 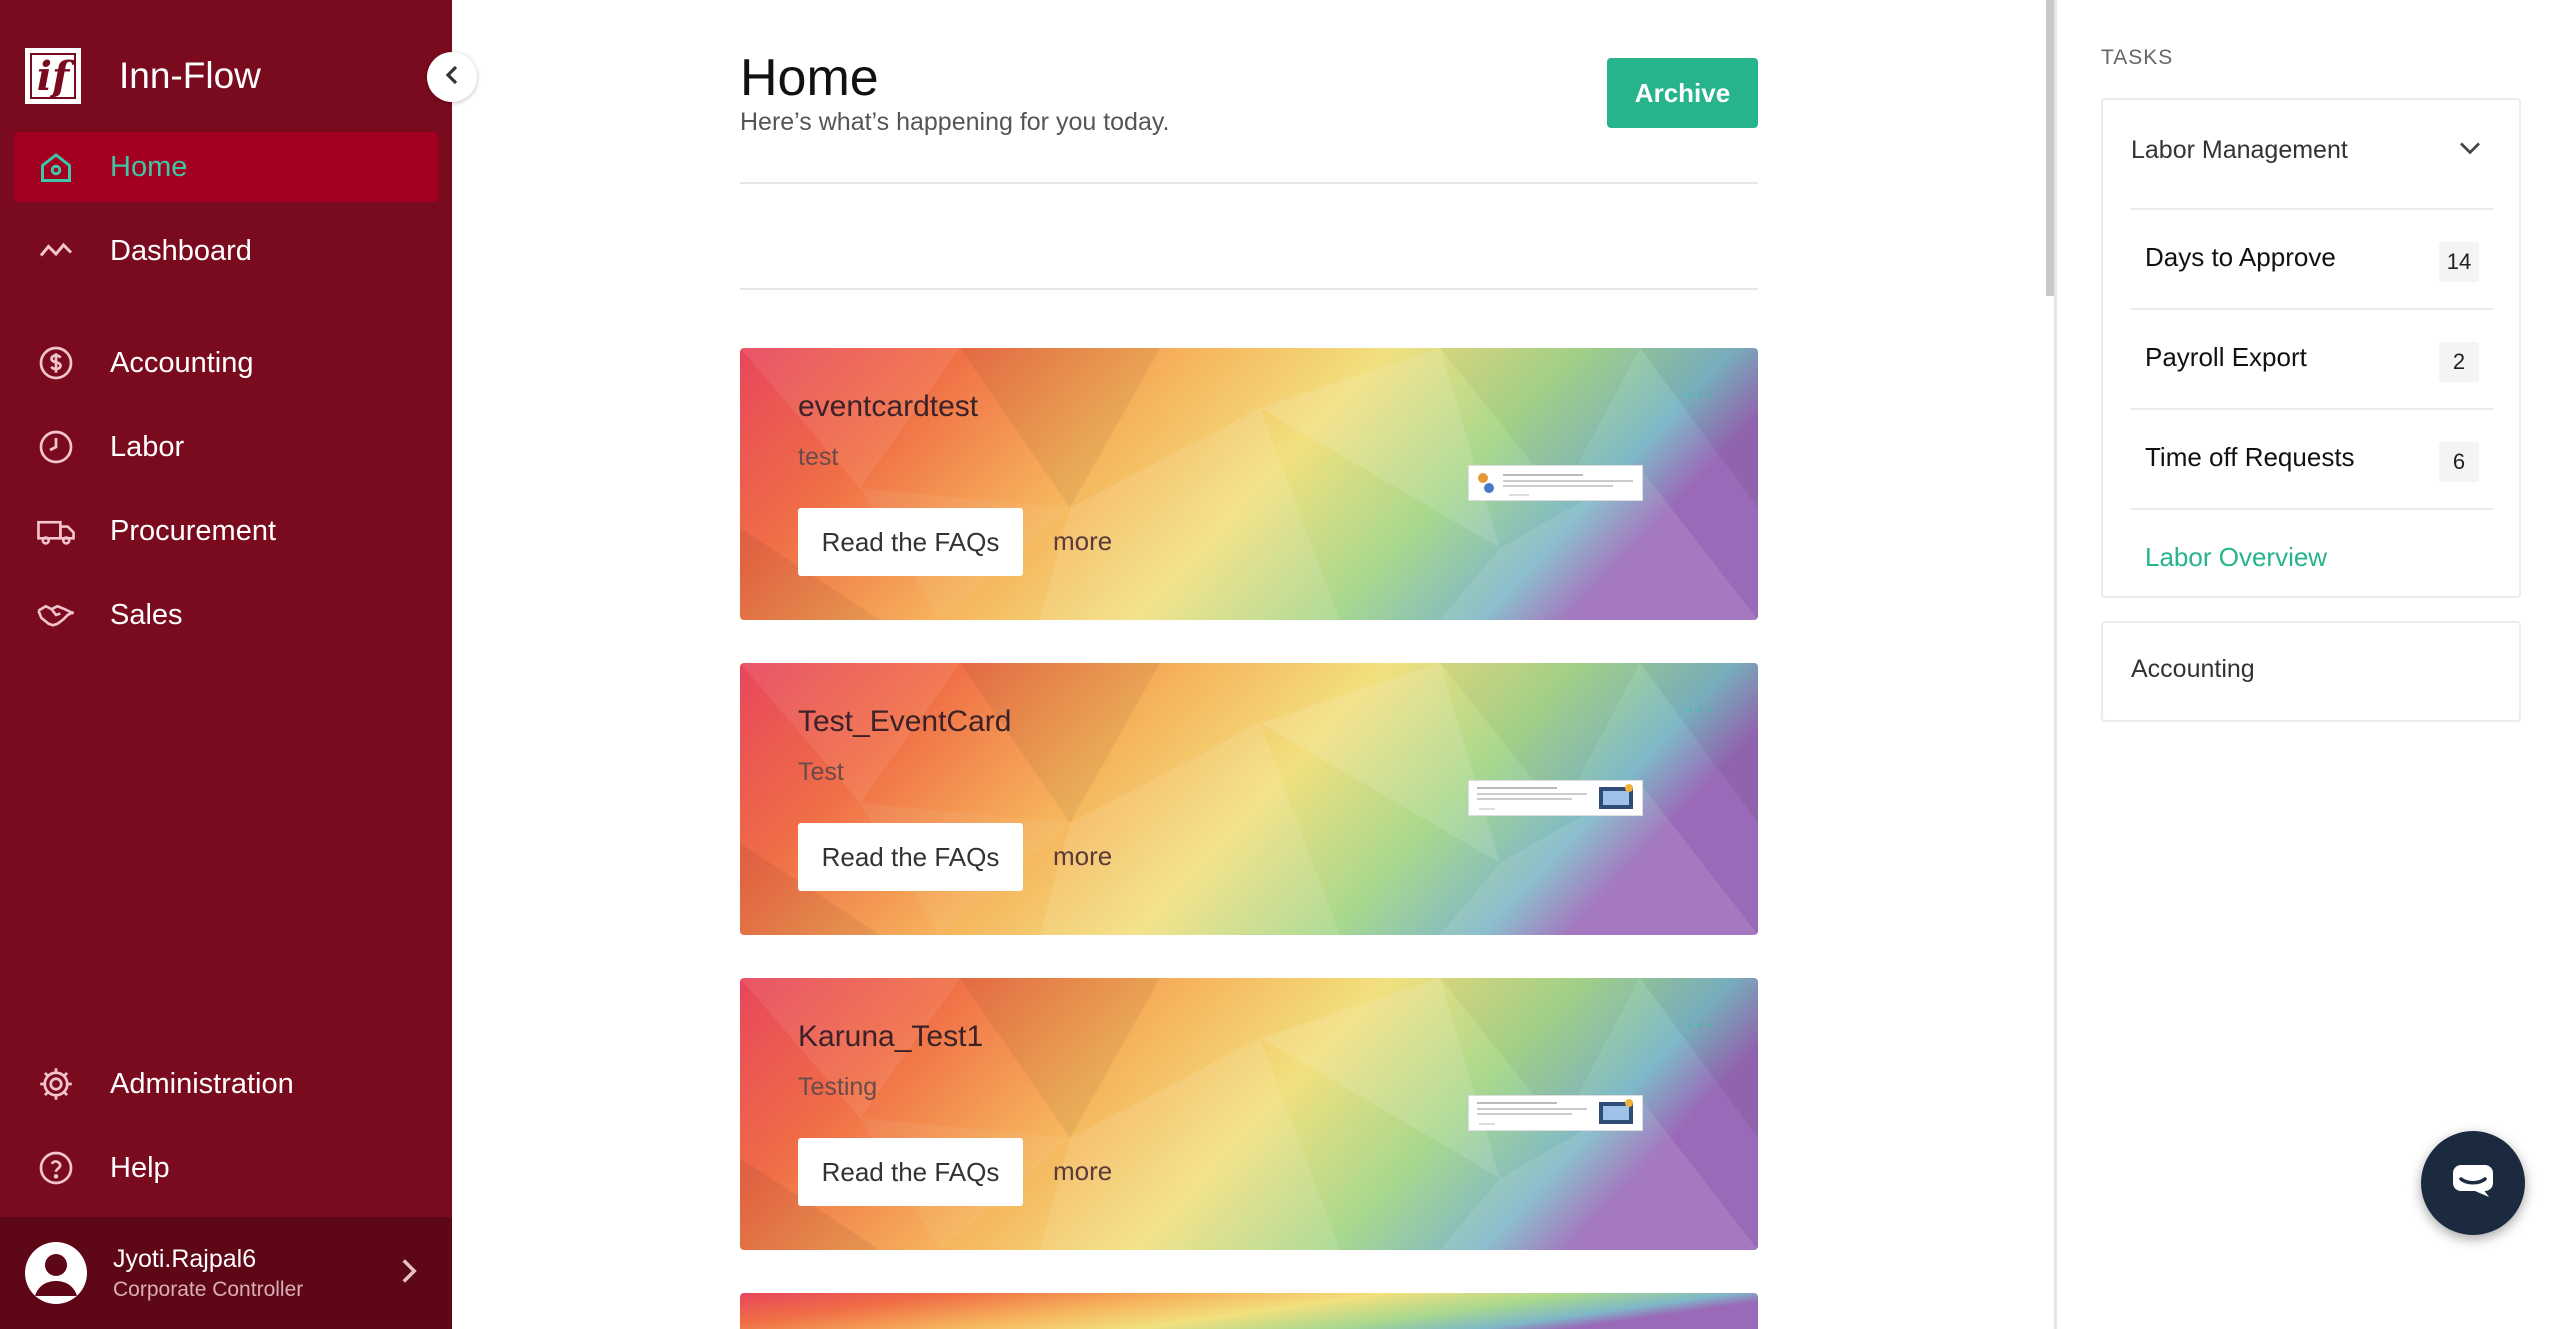 I want to click on accounting-group: Accounting, so click(x=2311, y=671).